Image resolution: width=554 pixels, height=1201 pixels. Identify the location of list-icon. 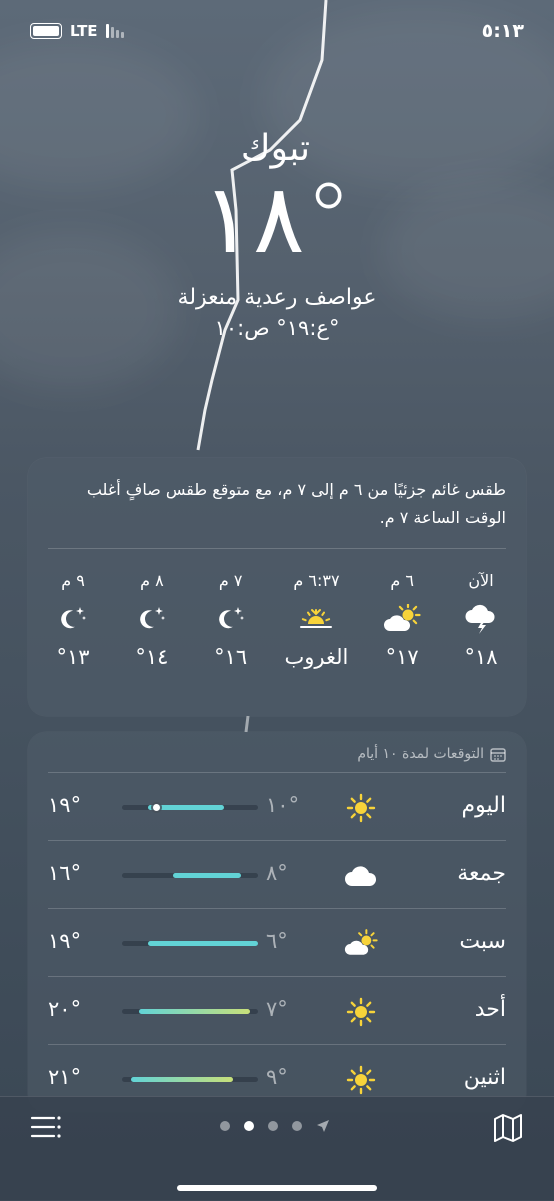
(45, 1127).